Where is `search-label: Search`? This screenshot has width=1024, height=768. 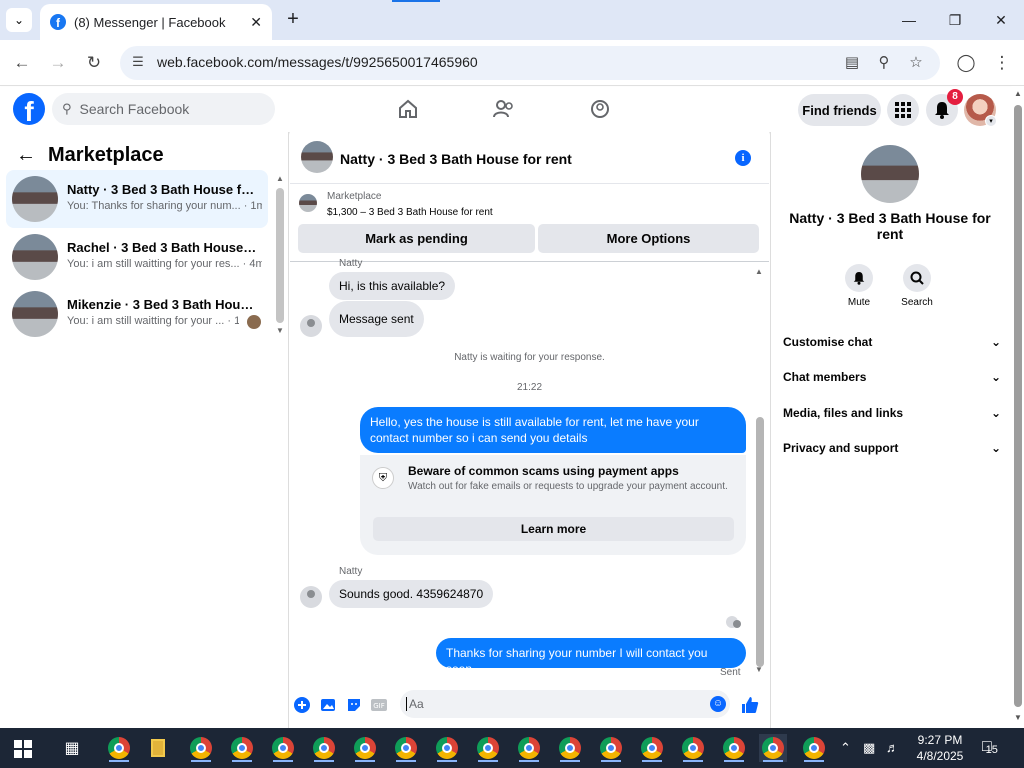 search-label: Search is located at coordinates (917, 302).